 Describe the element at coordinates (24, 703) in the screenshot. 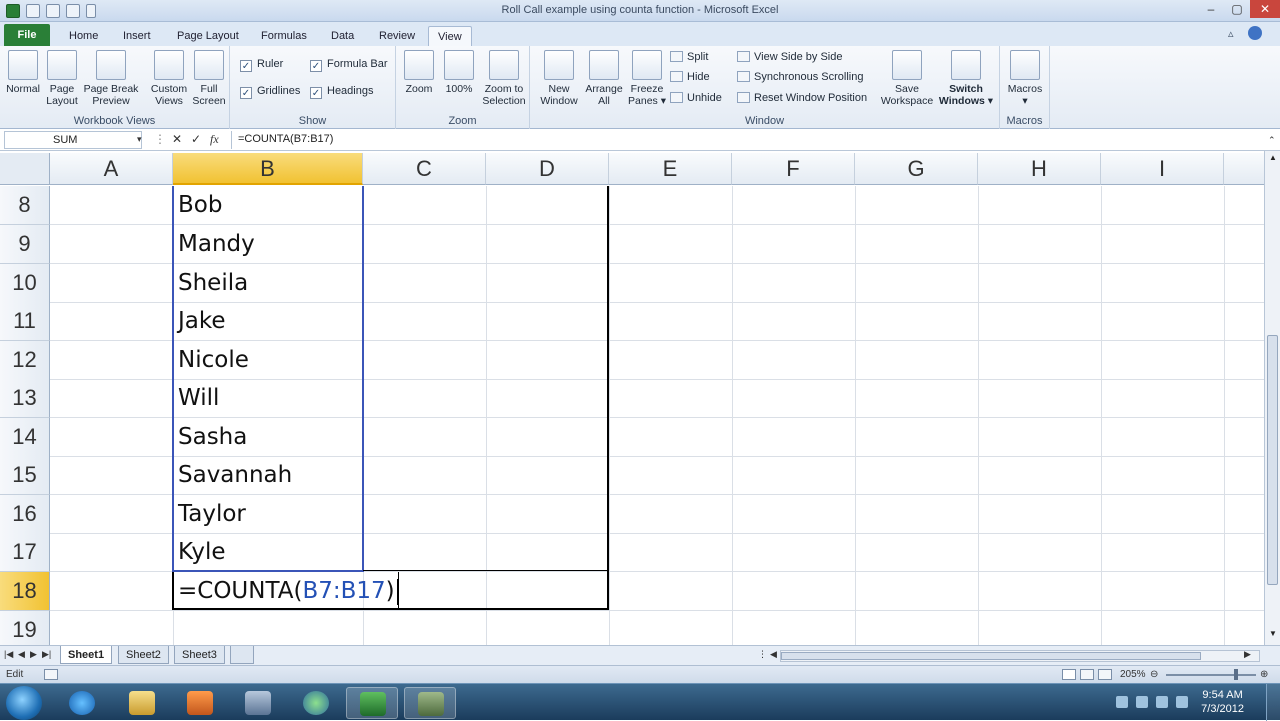

I see `start-button` at that location.